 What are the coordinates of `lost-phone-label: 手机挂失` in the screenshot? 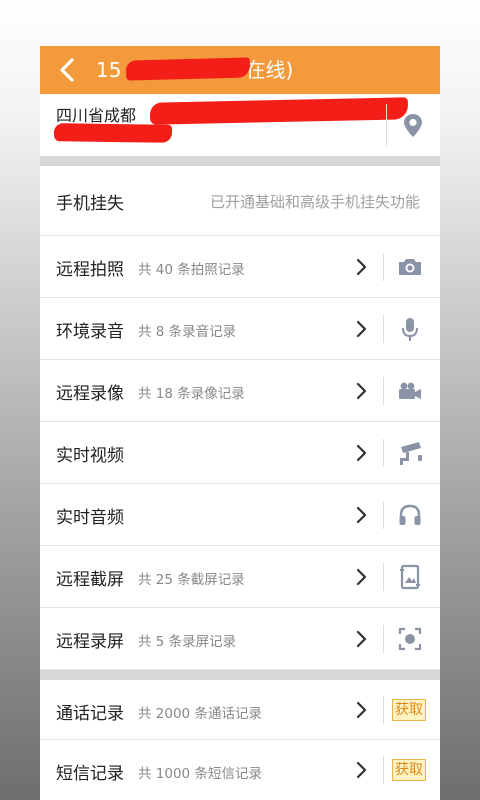 It's located at (90, 204).